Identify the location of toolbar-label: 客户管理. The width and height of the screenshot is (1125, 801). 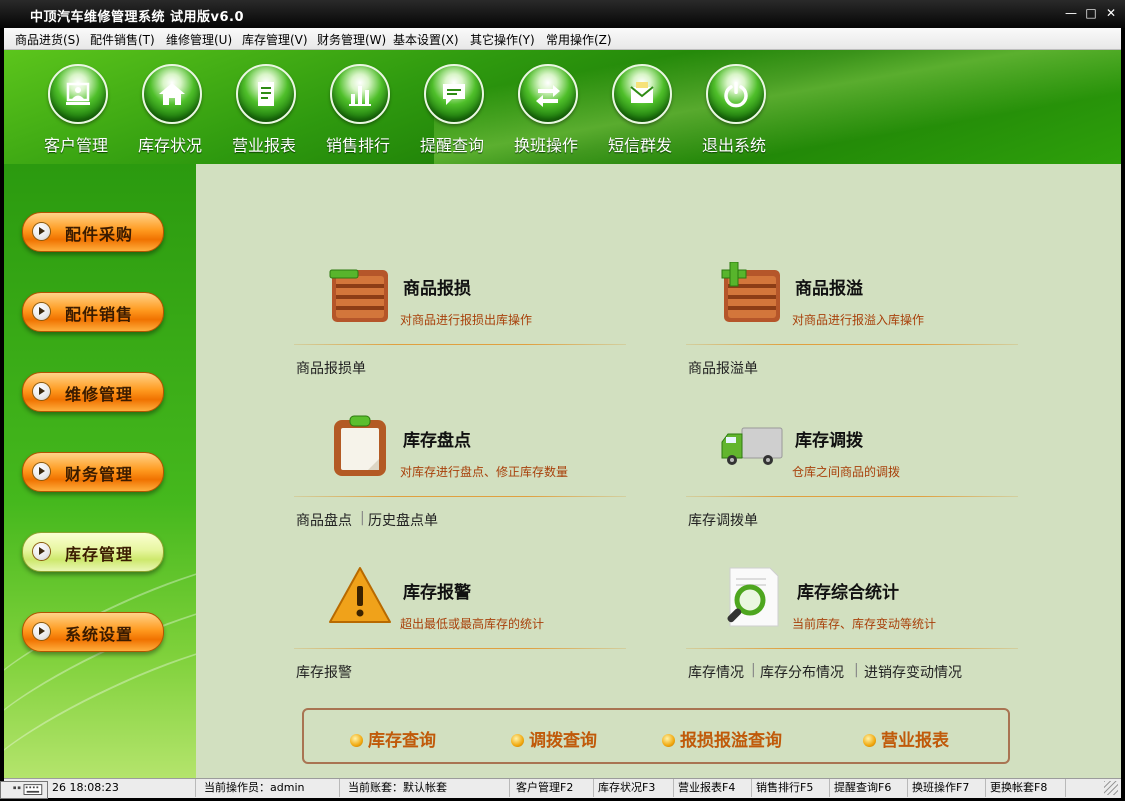
(75, 145).